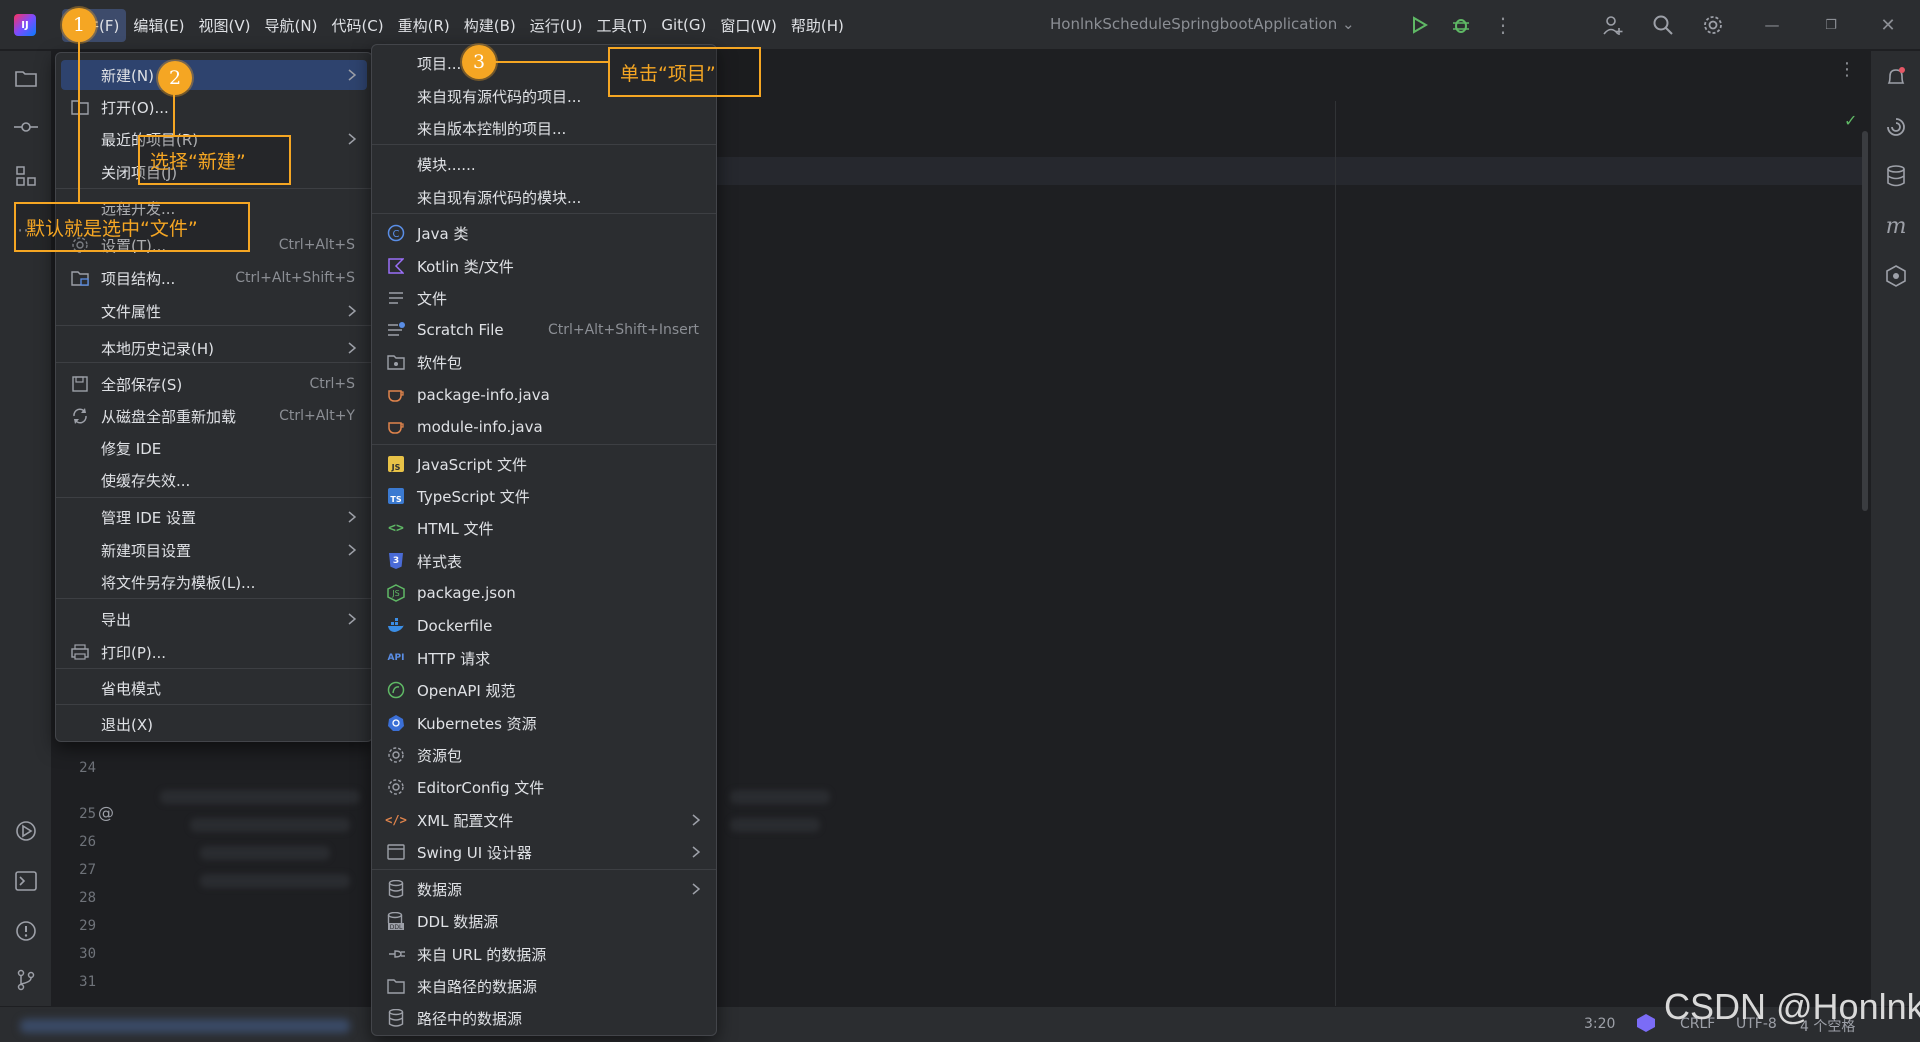  Describe the element at coordinates (26, 176) in the screenshot. I see `structure-icon` at that location.